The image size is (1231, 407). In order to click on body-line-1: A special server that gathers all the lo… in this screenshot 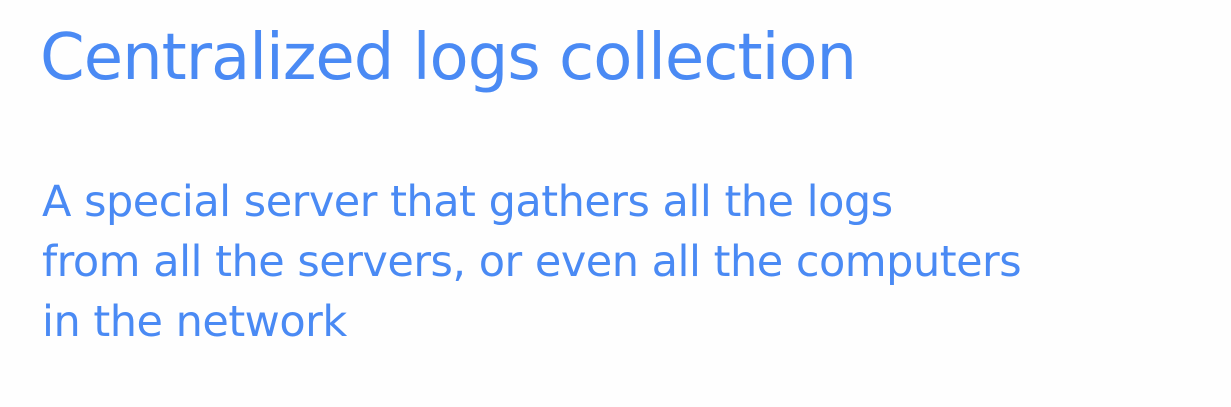, I will do `click(467, 202)`.